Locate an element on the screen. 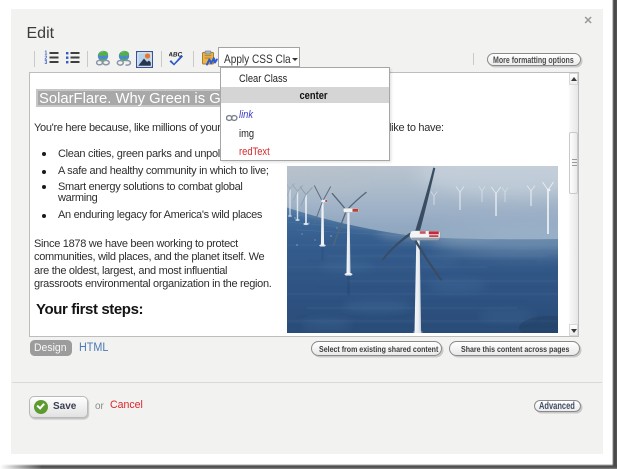  svg-text: 3 is located at coordinates (46, 63).